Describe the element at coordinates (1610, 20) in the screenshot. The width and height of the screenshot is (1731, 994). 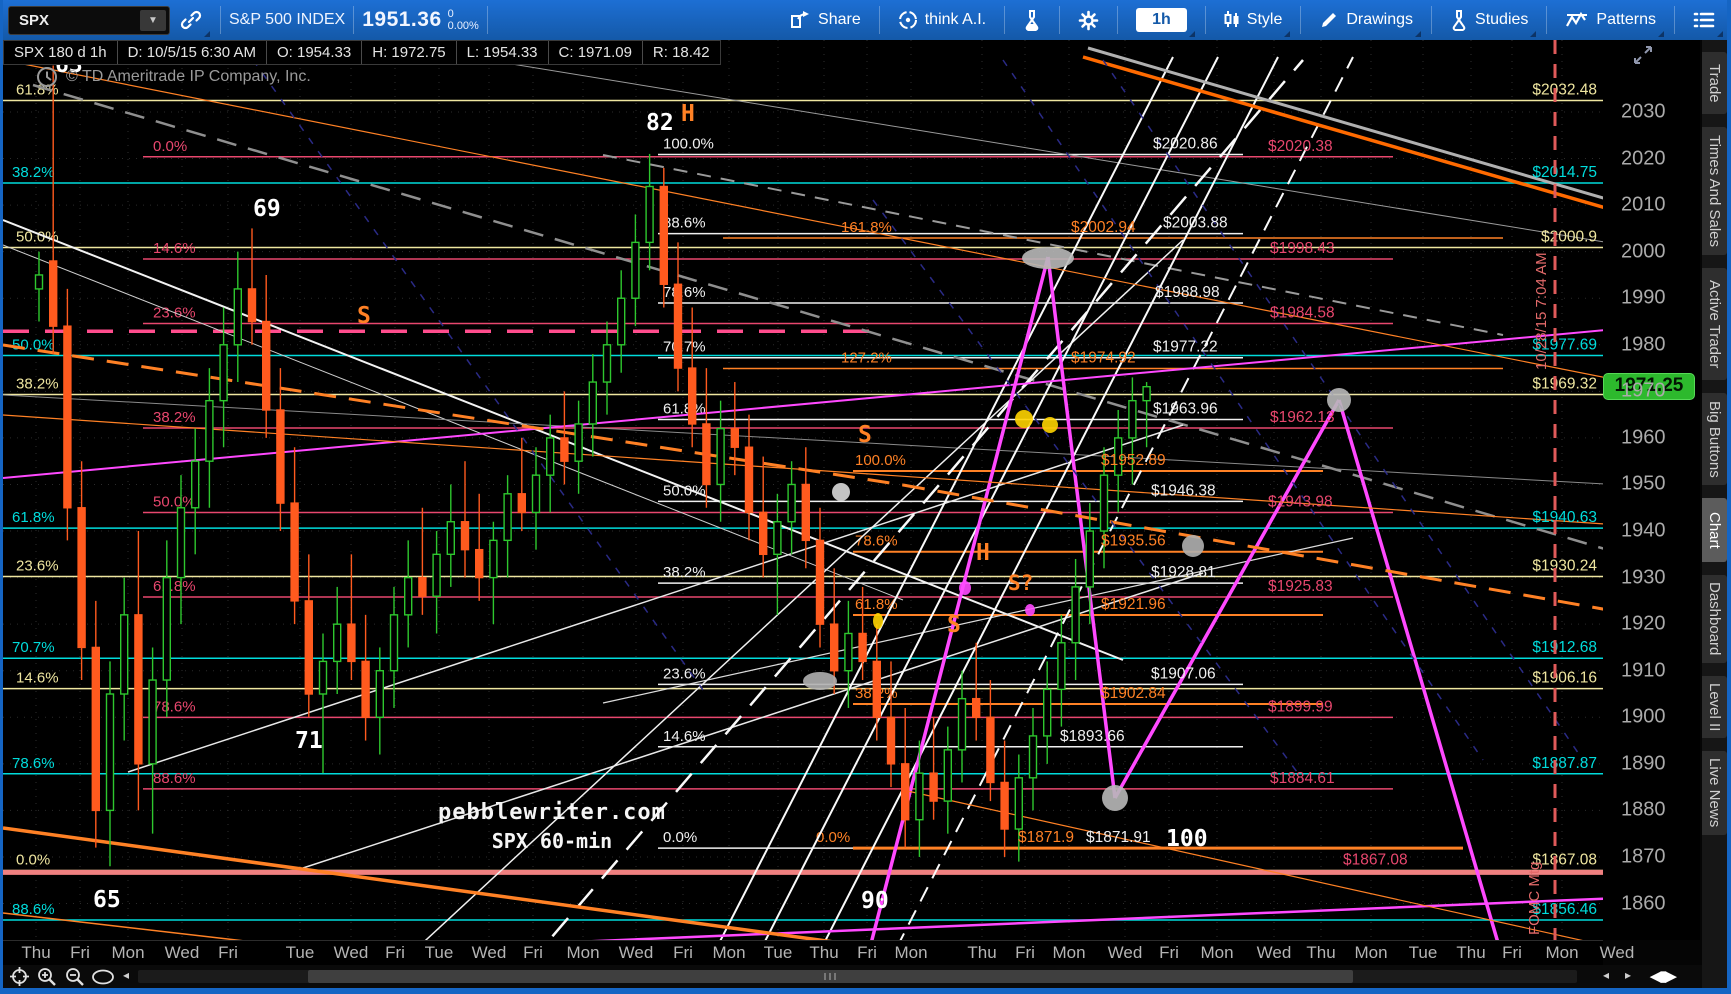
I see `patterns-button: Patterns` at that location.